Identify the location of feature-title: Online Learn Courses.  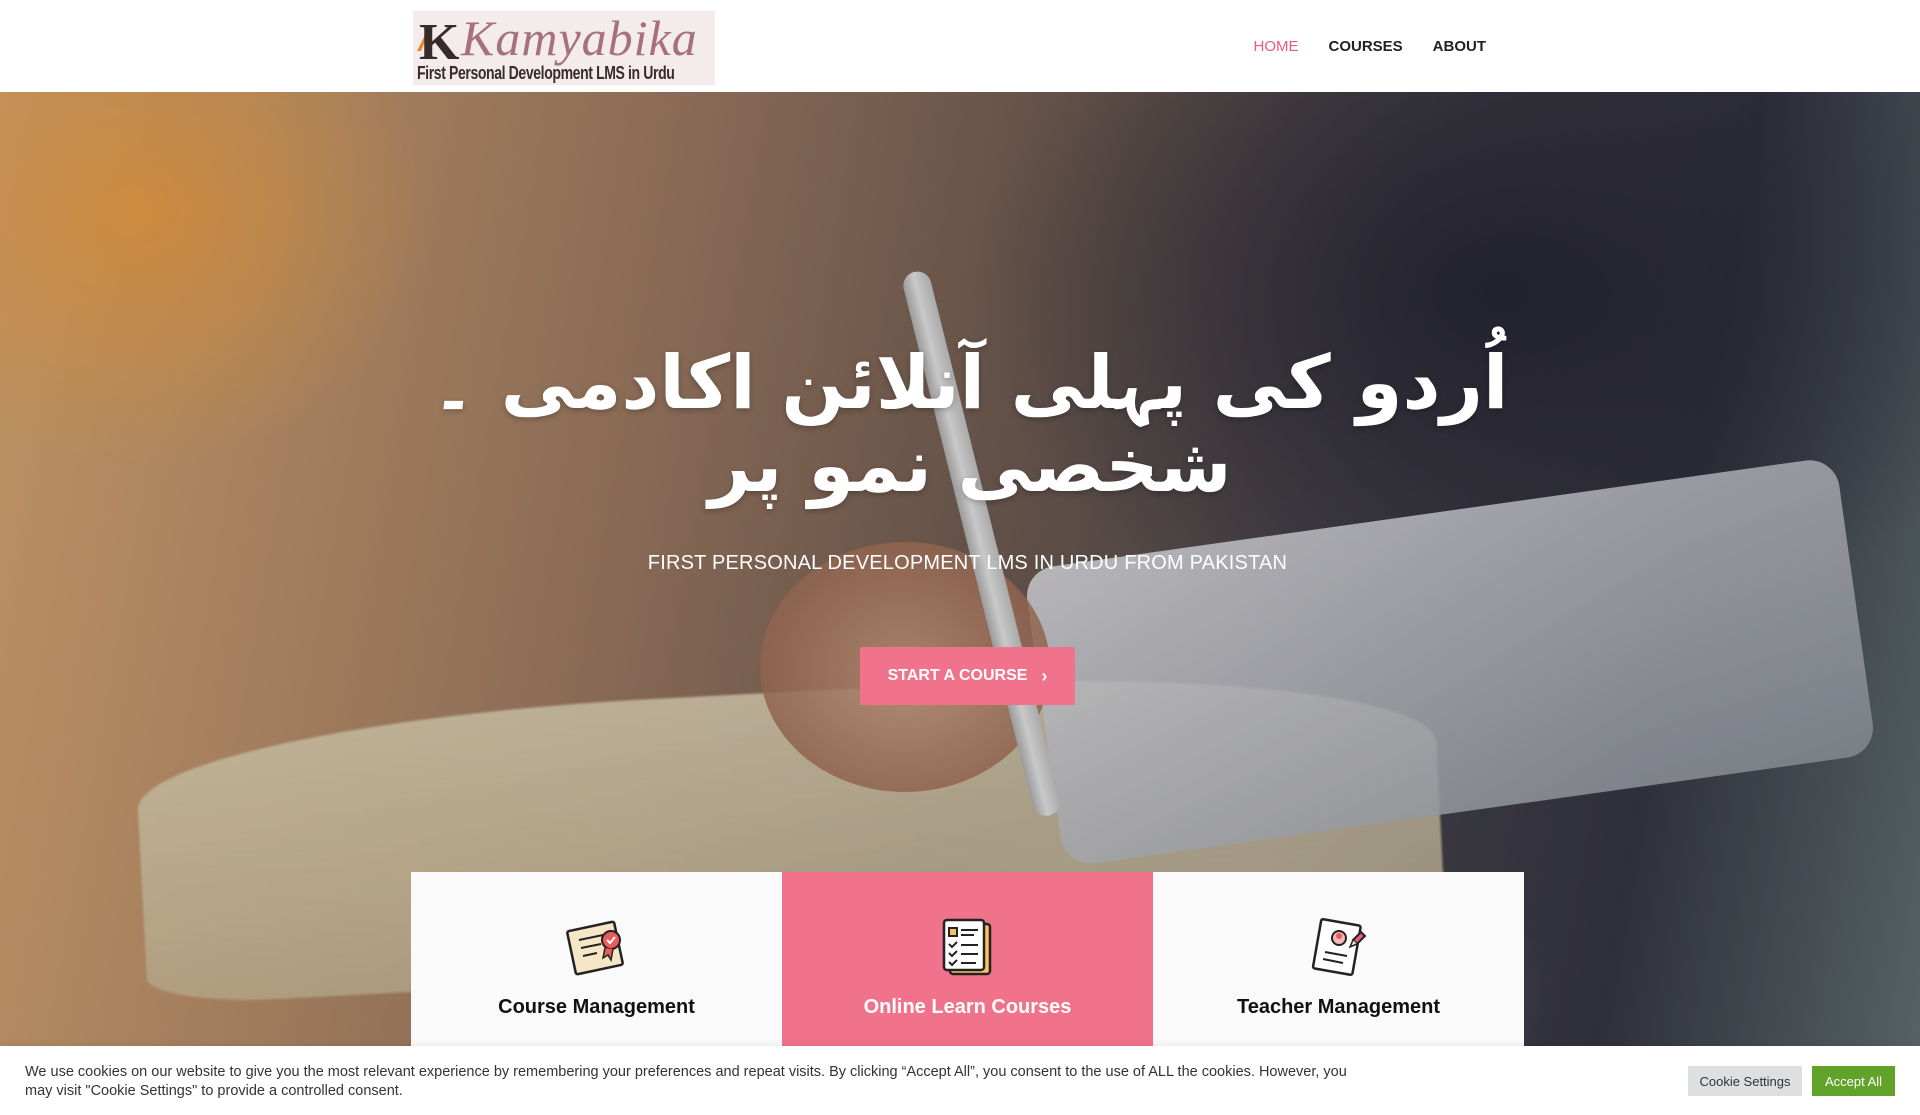
(967, 1007).